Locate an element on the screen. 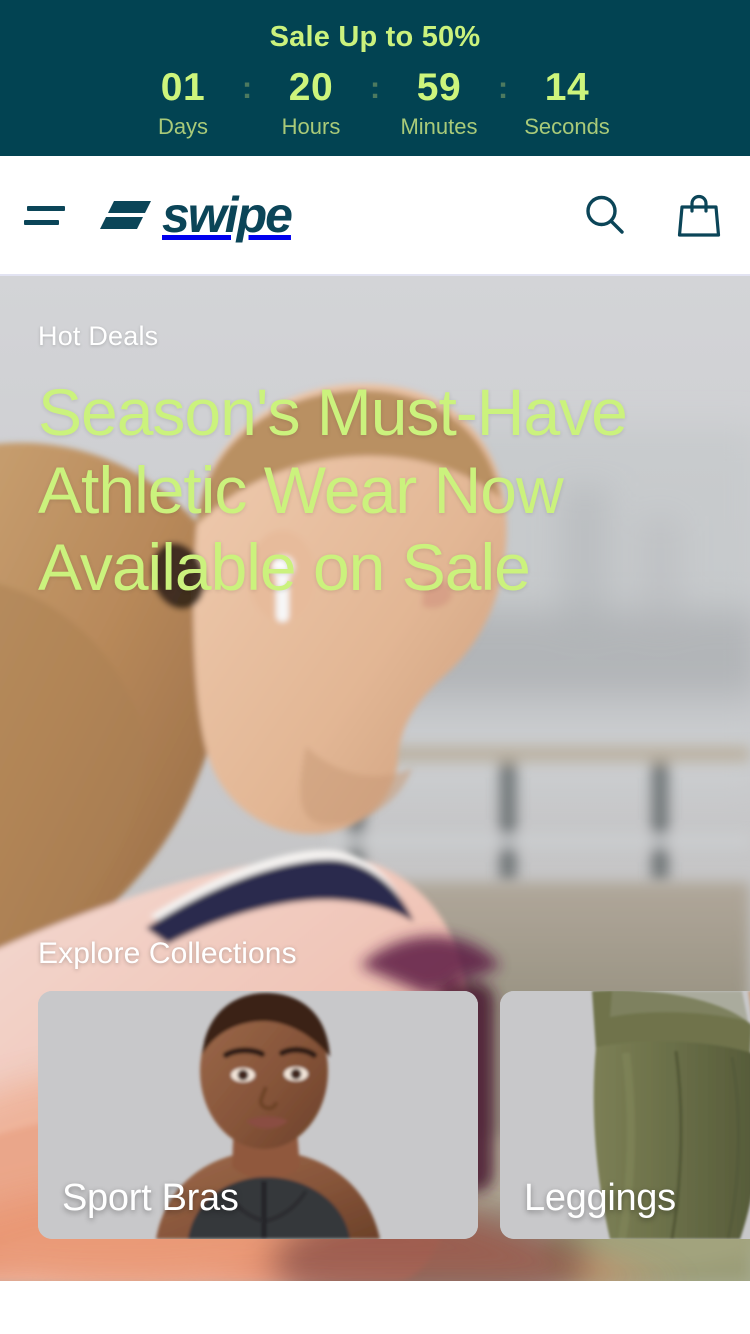 The image size is (750, 1334). site-header: swipe is located at coordinates (375, 216).